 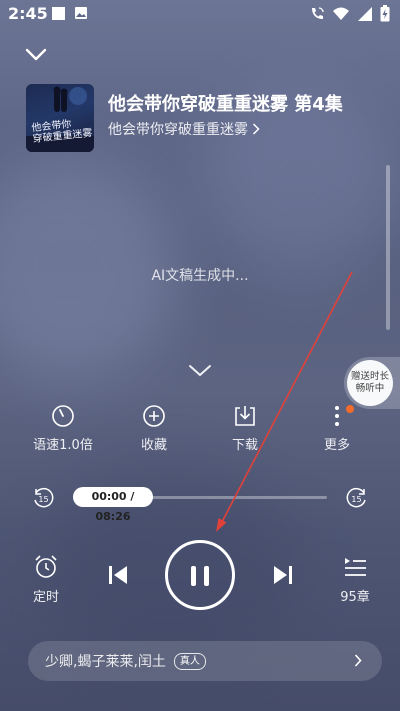 What do you see at coordinates (283, 575) in the screenshot?
I see `next-track-icon` at bounding box center [283, 575].